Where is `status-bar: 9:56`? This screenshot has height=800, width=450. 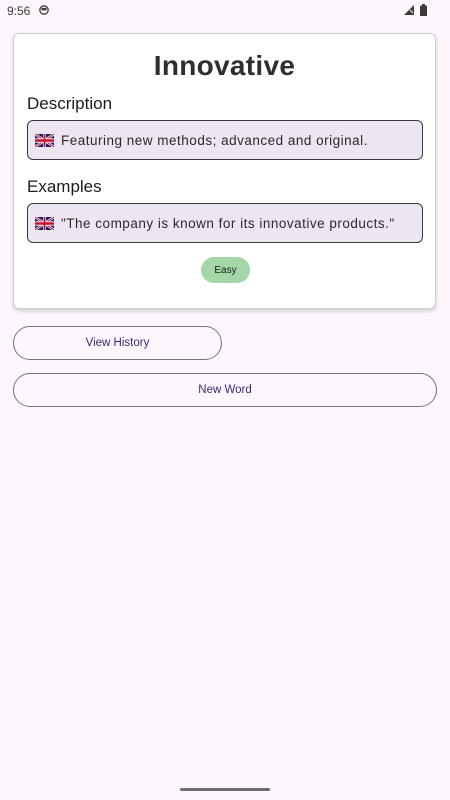
status-bar: 9:56 is located at coordinates (225, 12).